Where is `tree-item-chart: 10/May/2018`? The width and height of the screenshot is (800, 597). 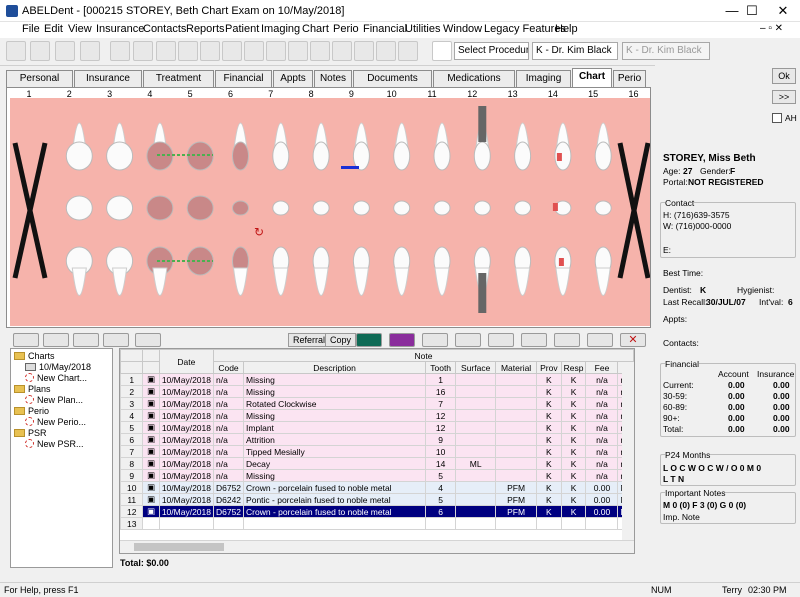
tree-item-chart: 10/May/2018 is located at coordinates (58, 367).